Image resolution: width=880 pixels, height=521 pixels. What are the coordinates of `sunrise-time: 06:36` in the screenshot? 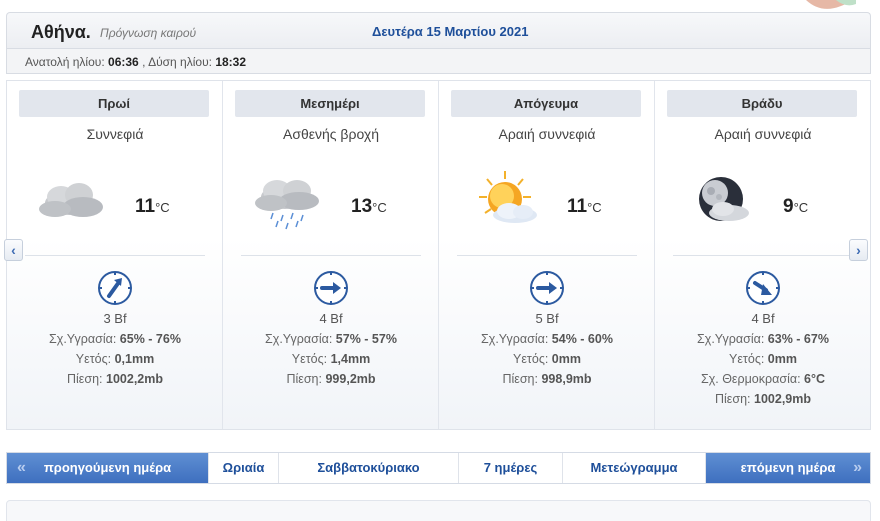 It's located at (123, 62).